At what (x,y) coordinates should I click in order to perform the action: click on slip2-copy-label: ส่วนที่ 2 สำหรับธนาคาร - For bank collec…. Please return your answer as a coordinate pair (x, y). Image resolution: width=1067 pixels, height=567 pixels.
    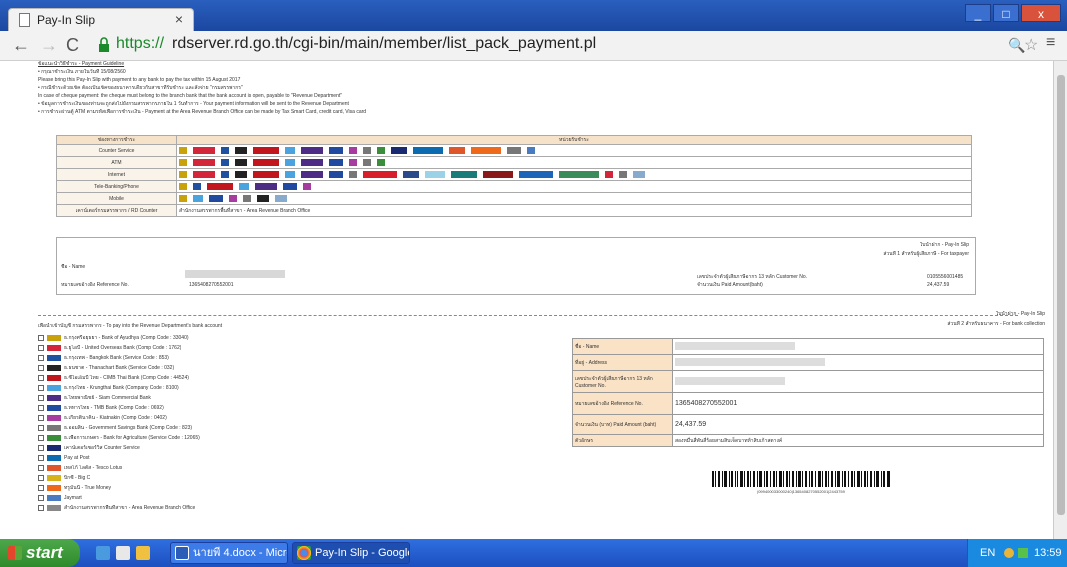
    Looking at the image, I should click on (996, 324).